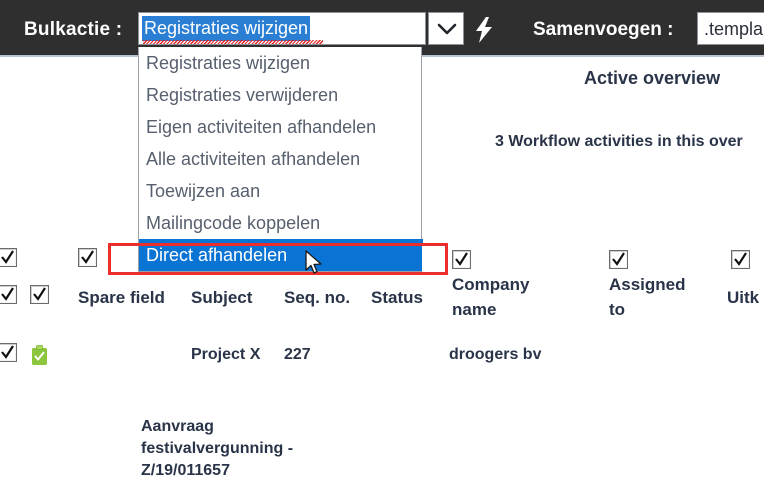  What do you see at coordinates (39, 355) in the screenshot?
I see `clipboard-check-icon` at bounding box center [39, 355].